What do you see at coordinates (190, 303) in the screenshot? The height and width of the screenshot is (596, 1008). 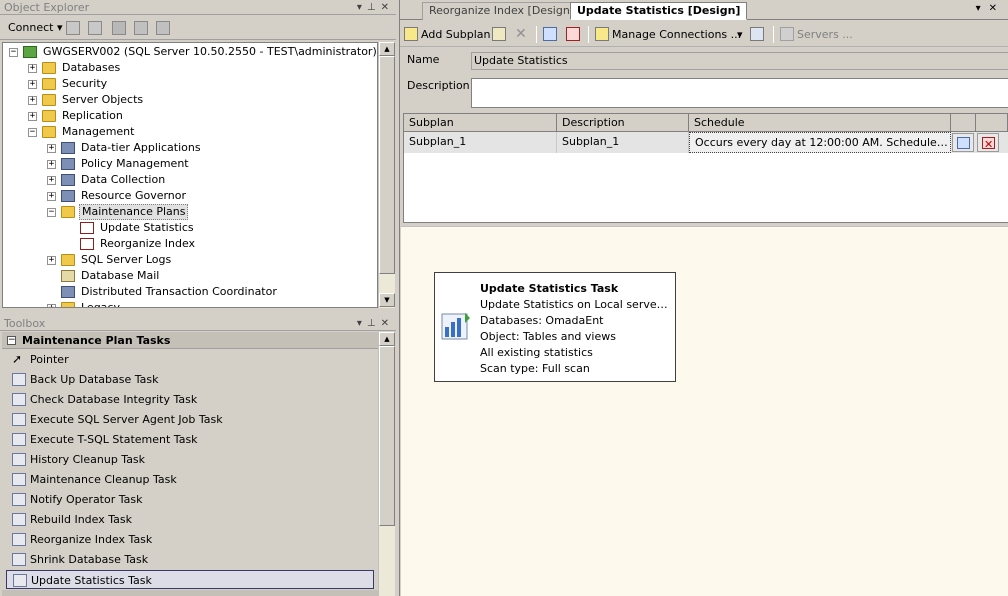 I see `tree-item: + Legacy` at bounding box center [190, 303].